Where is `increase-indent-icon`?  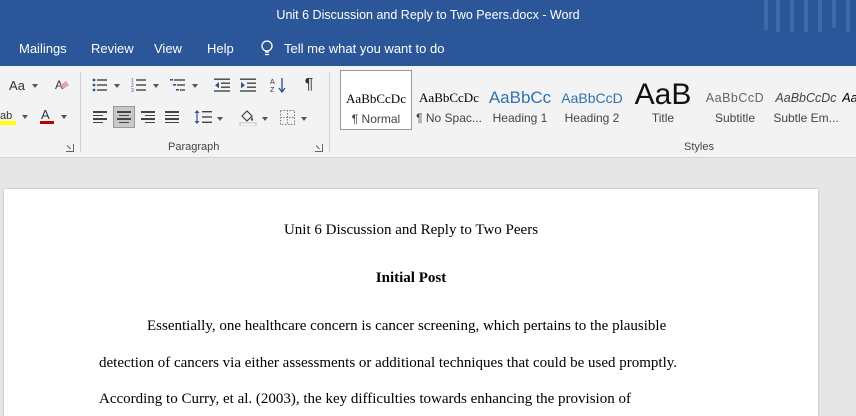 increase-indent-icon is located at coordinates (248, 85).